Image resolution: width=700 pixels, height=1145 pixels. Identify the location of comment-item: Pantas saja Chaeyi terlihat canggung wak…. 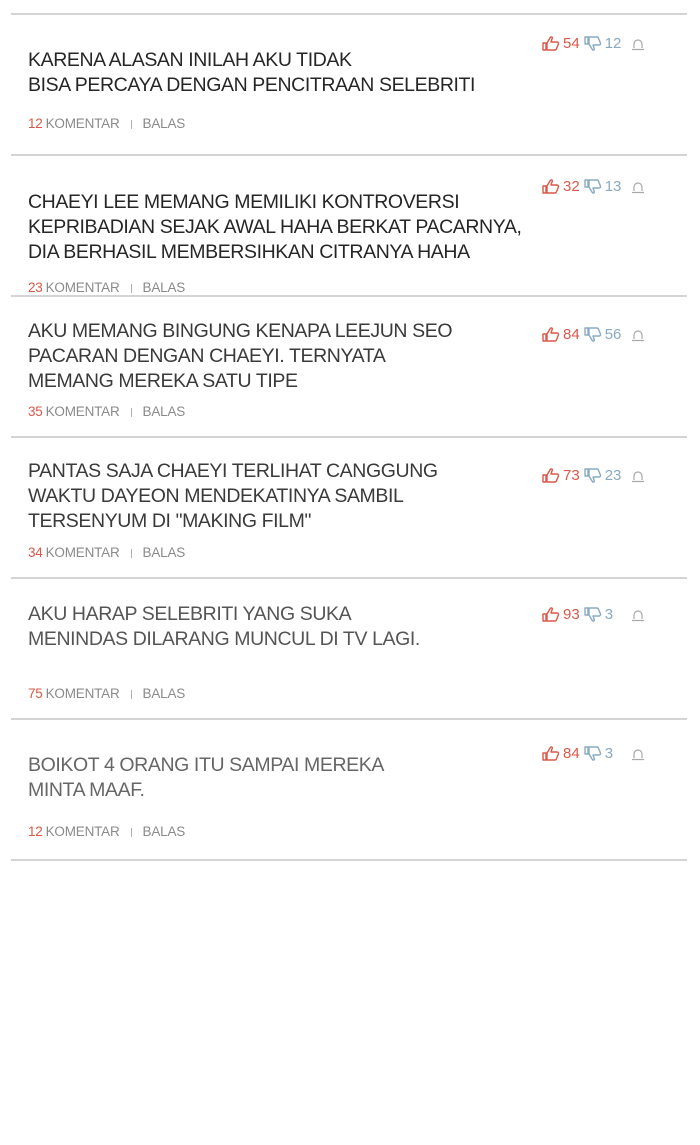
(349, 508).